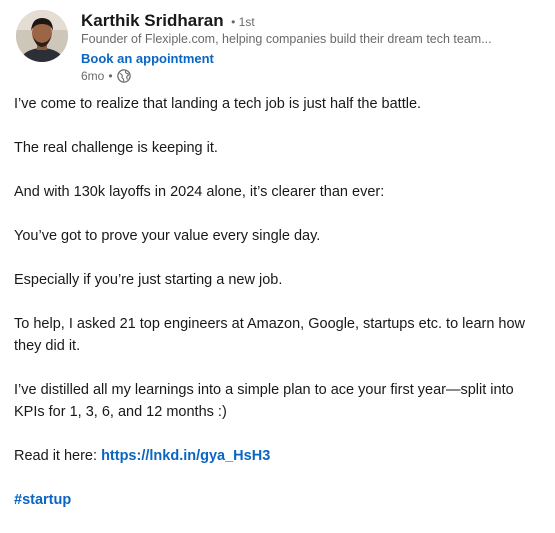 The width and height of the screenshot is (555, 533). What do you see at coordinates (147, 58) in the screenshot?
I see `book-appointment-link: Book an appointment` at bounding box center [147, 58].